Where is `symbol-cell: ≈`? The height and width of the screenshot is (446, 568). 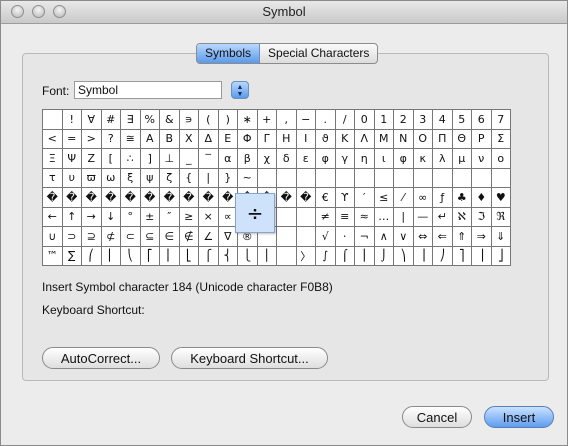
symbol-cell: ≈ is located at coordinates (365, 217).